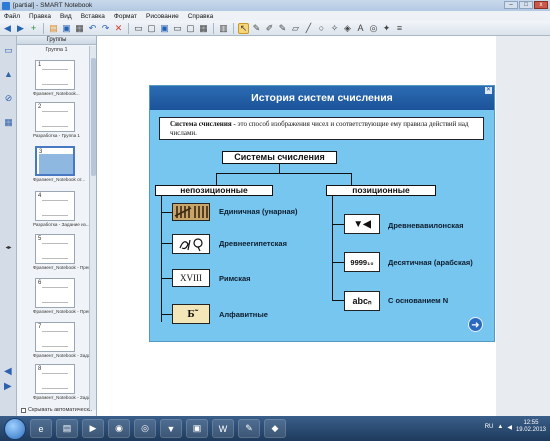  I want to click on maximize-button: □, so click(526, 5).